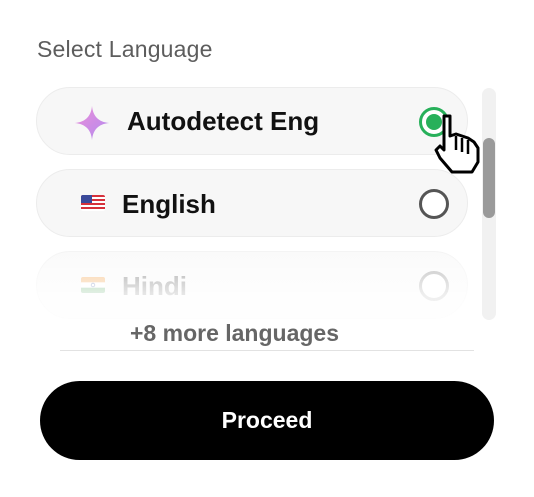  Describe the element at coordinates (223, 121) in the screenshot. I see `language-label: Autodetect Eng` at that location.